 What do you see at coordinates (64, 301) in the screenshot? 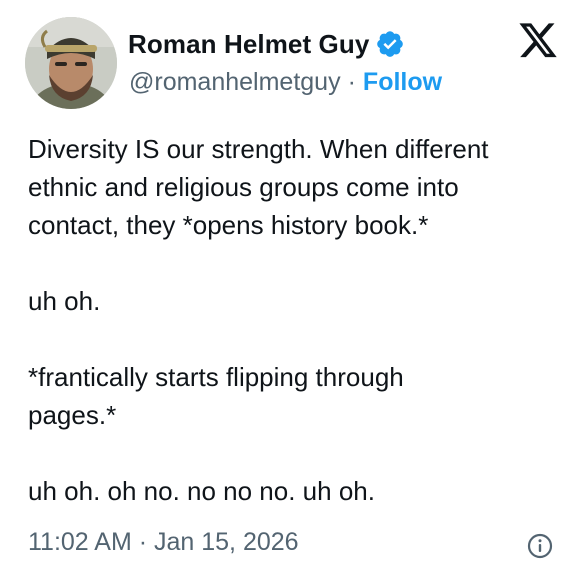
I see `tweet-line: uh oh.` at bounding box center [64, 301].